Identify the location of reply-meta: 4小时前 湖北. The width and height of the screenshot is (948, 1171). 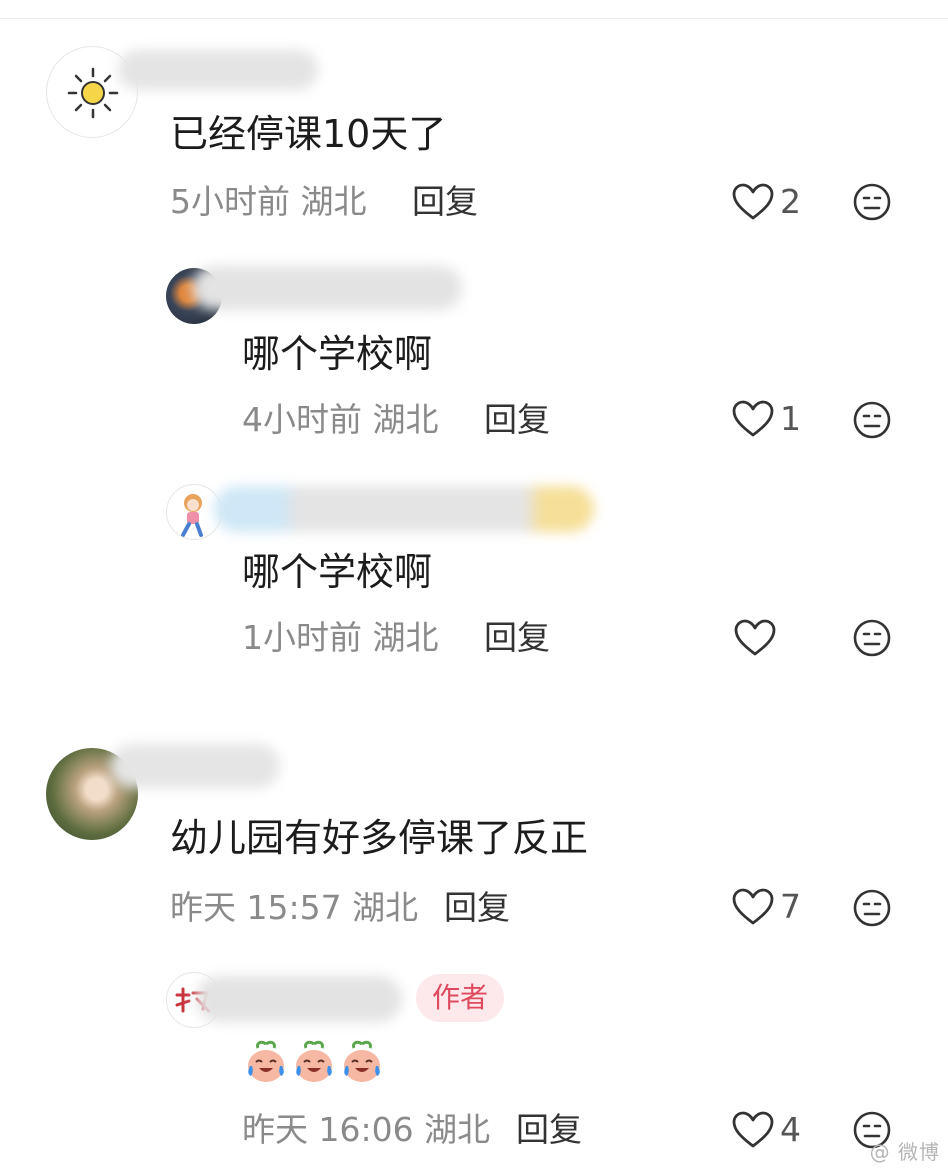
(340, 420).